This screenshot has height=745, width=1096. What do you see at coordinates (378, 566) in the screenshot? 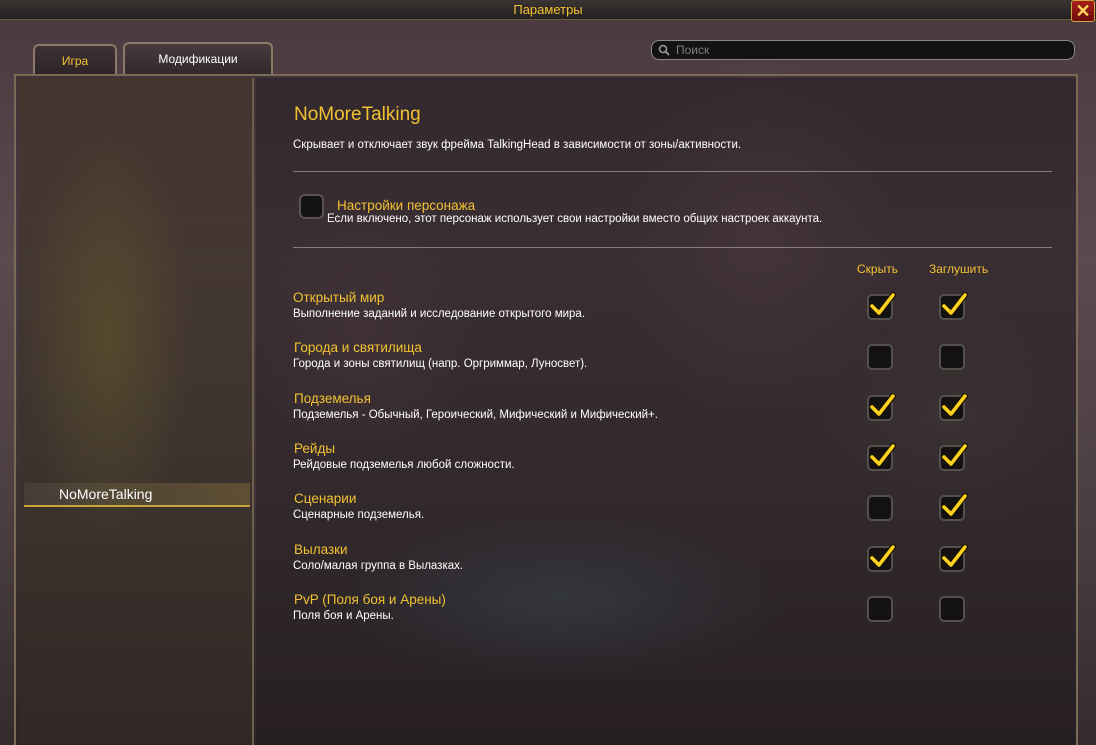
I see `zone-row-description: Соло/малая группа в Вылазках.` at bounding box center [378, 566].